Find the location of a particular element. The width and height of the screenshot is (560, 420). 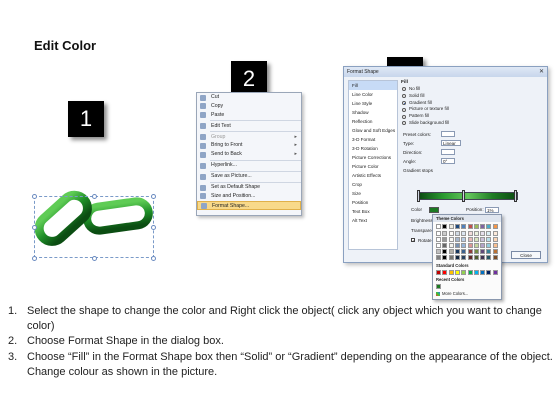

fill-option-solid-fill: Solid fill is located at coordinates (472, 96).